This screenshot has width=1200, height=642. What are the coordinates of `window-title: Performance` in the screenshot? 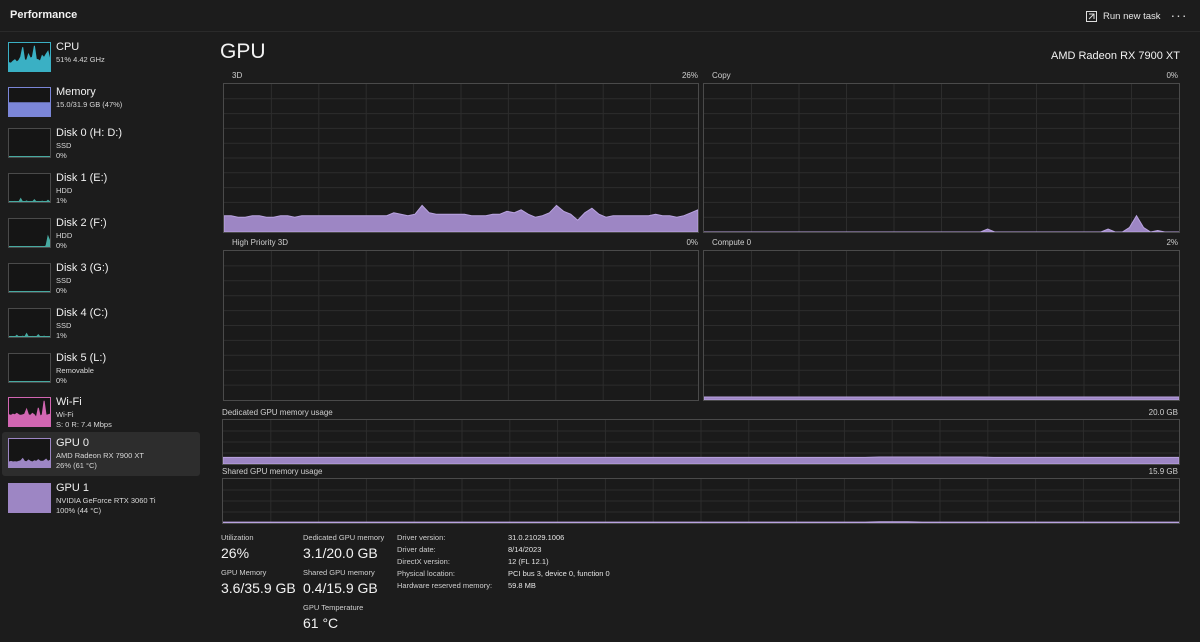 It's located at (44, 15).